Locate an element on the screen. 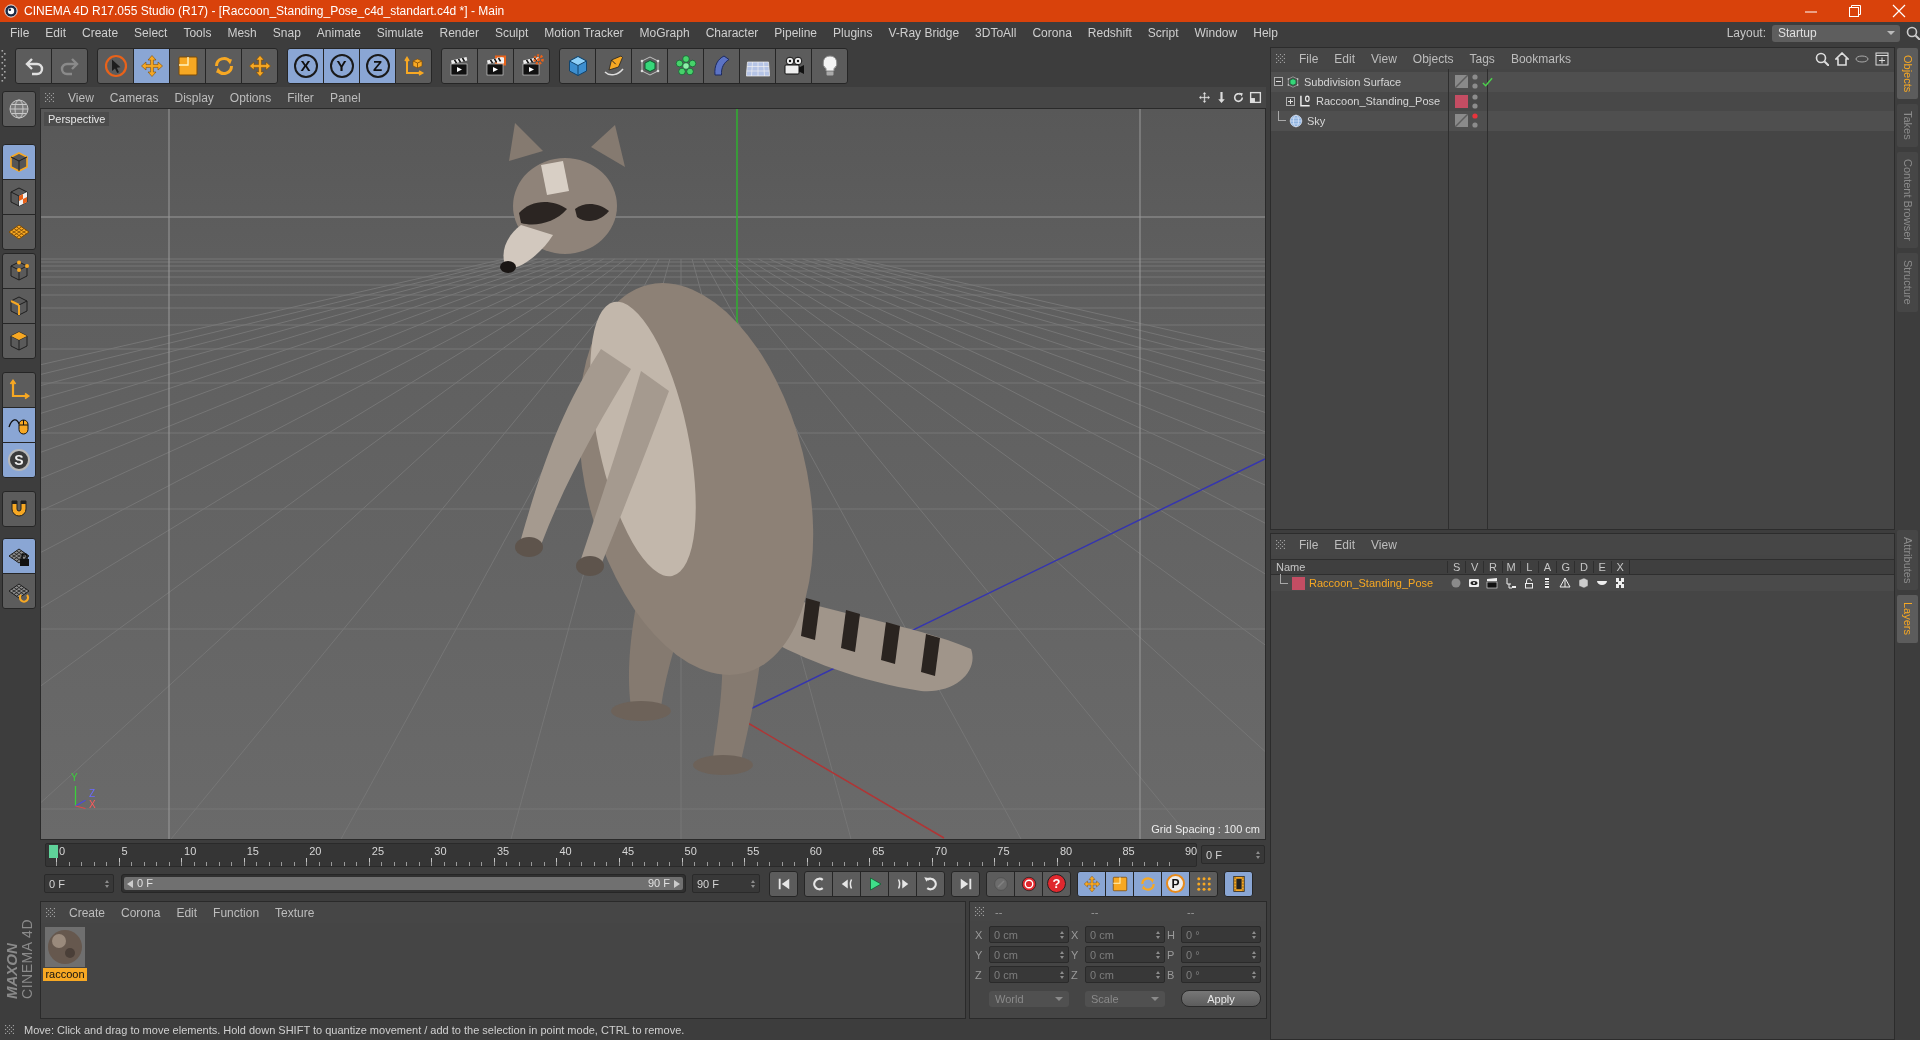 The width and height of the screenshot is (1920, 1040). menu-item: Bookmarks is located at coordinates (1540, 58).